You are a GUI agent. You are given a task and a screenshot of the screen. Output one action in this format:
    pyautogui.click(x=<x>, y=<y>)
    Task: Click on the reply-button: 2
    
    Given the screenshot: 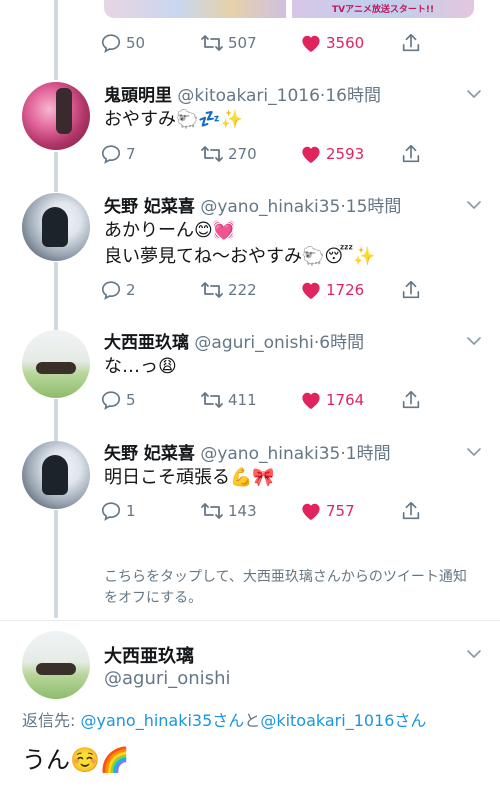 What is the action you would take?
    pyautogui.click(x=118, y=290)
    